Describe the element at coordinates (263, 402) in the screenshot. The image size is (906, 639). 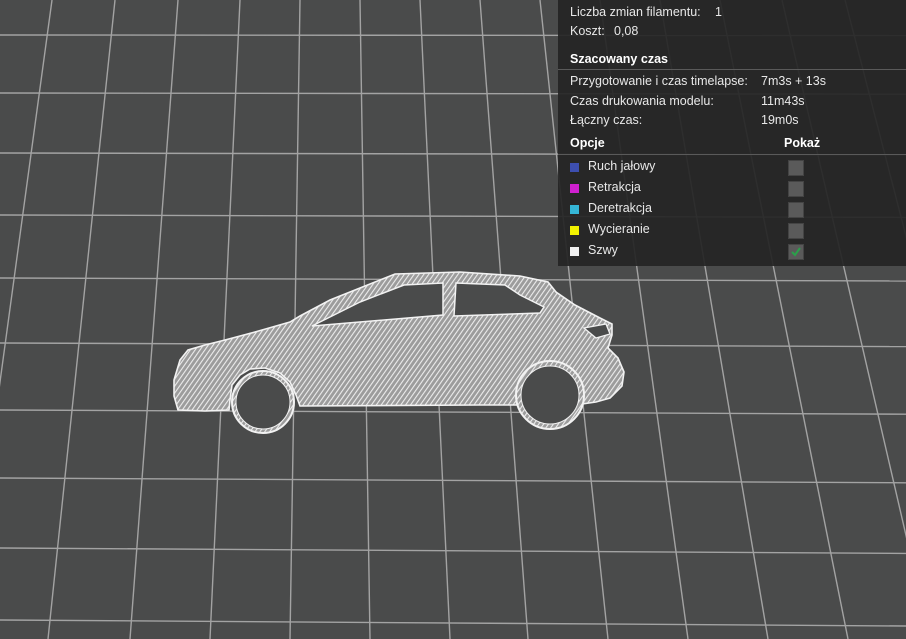
I see `rear-wheel-inner` at that location.